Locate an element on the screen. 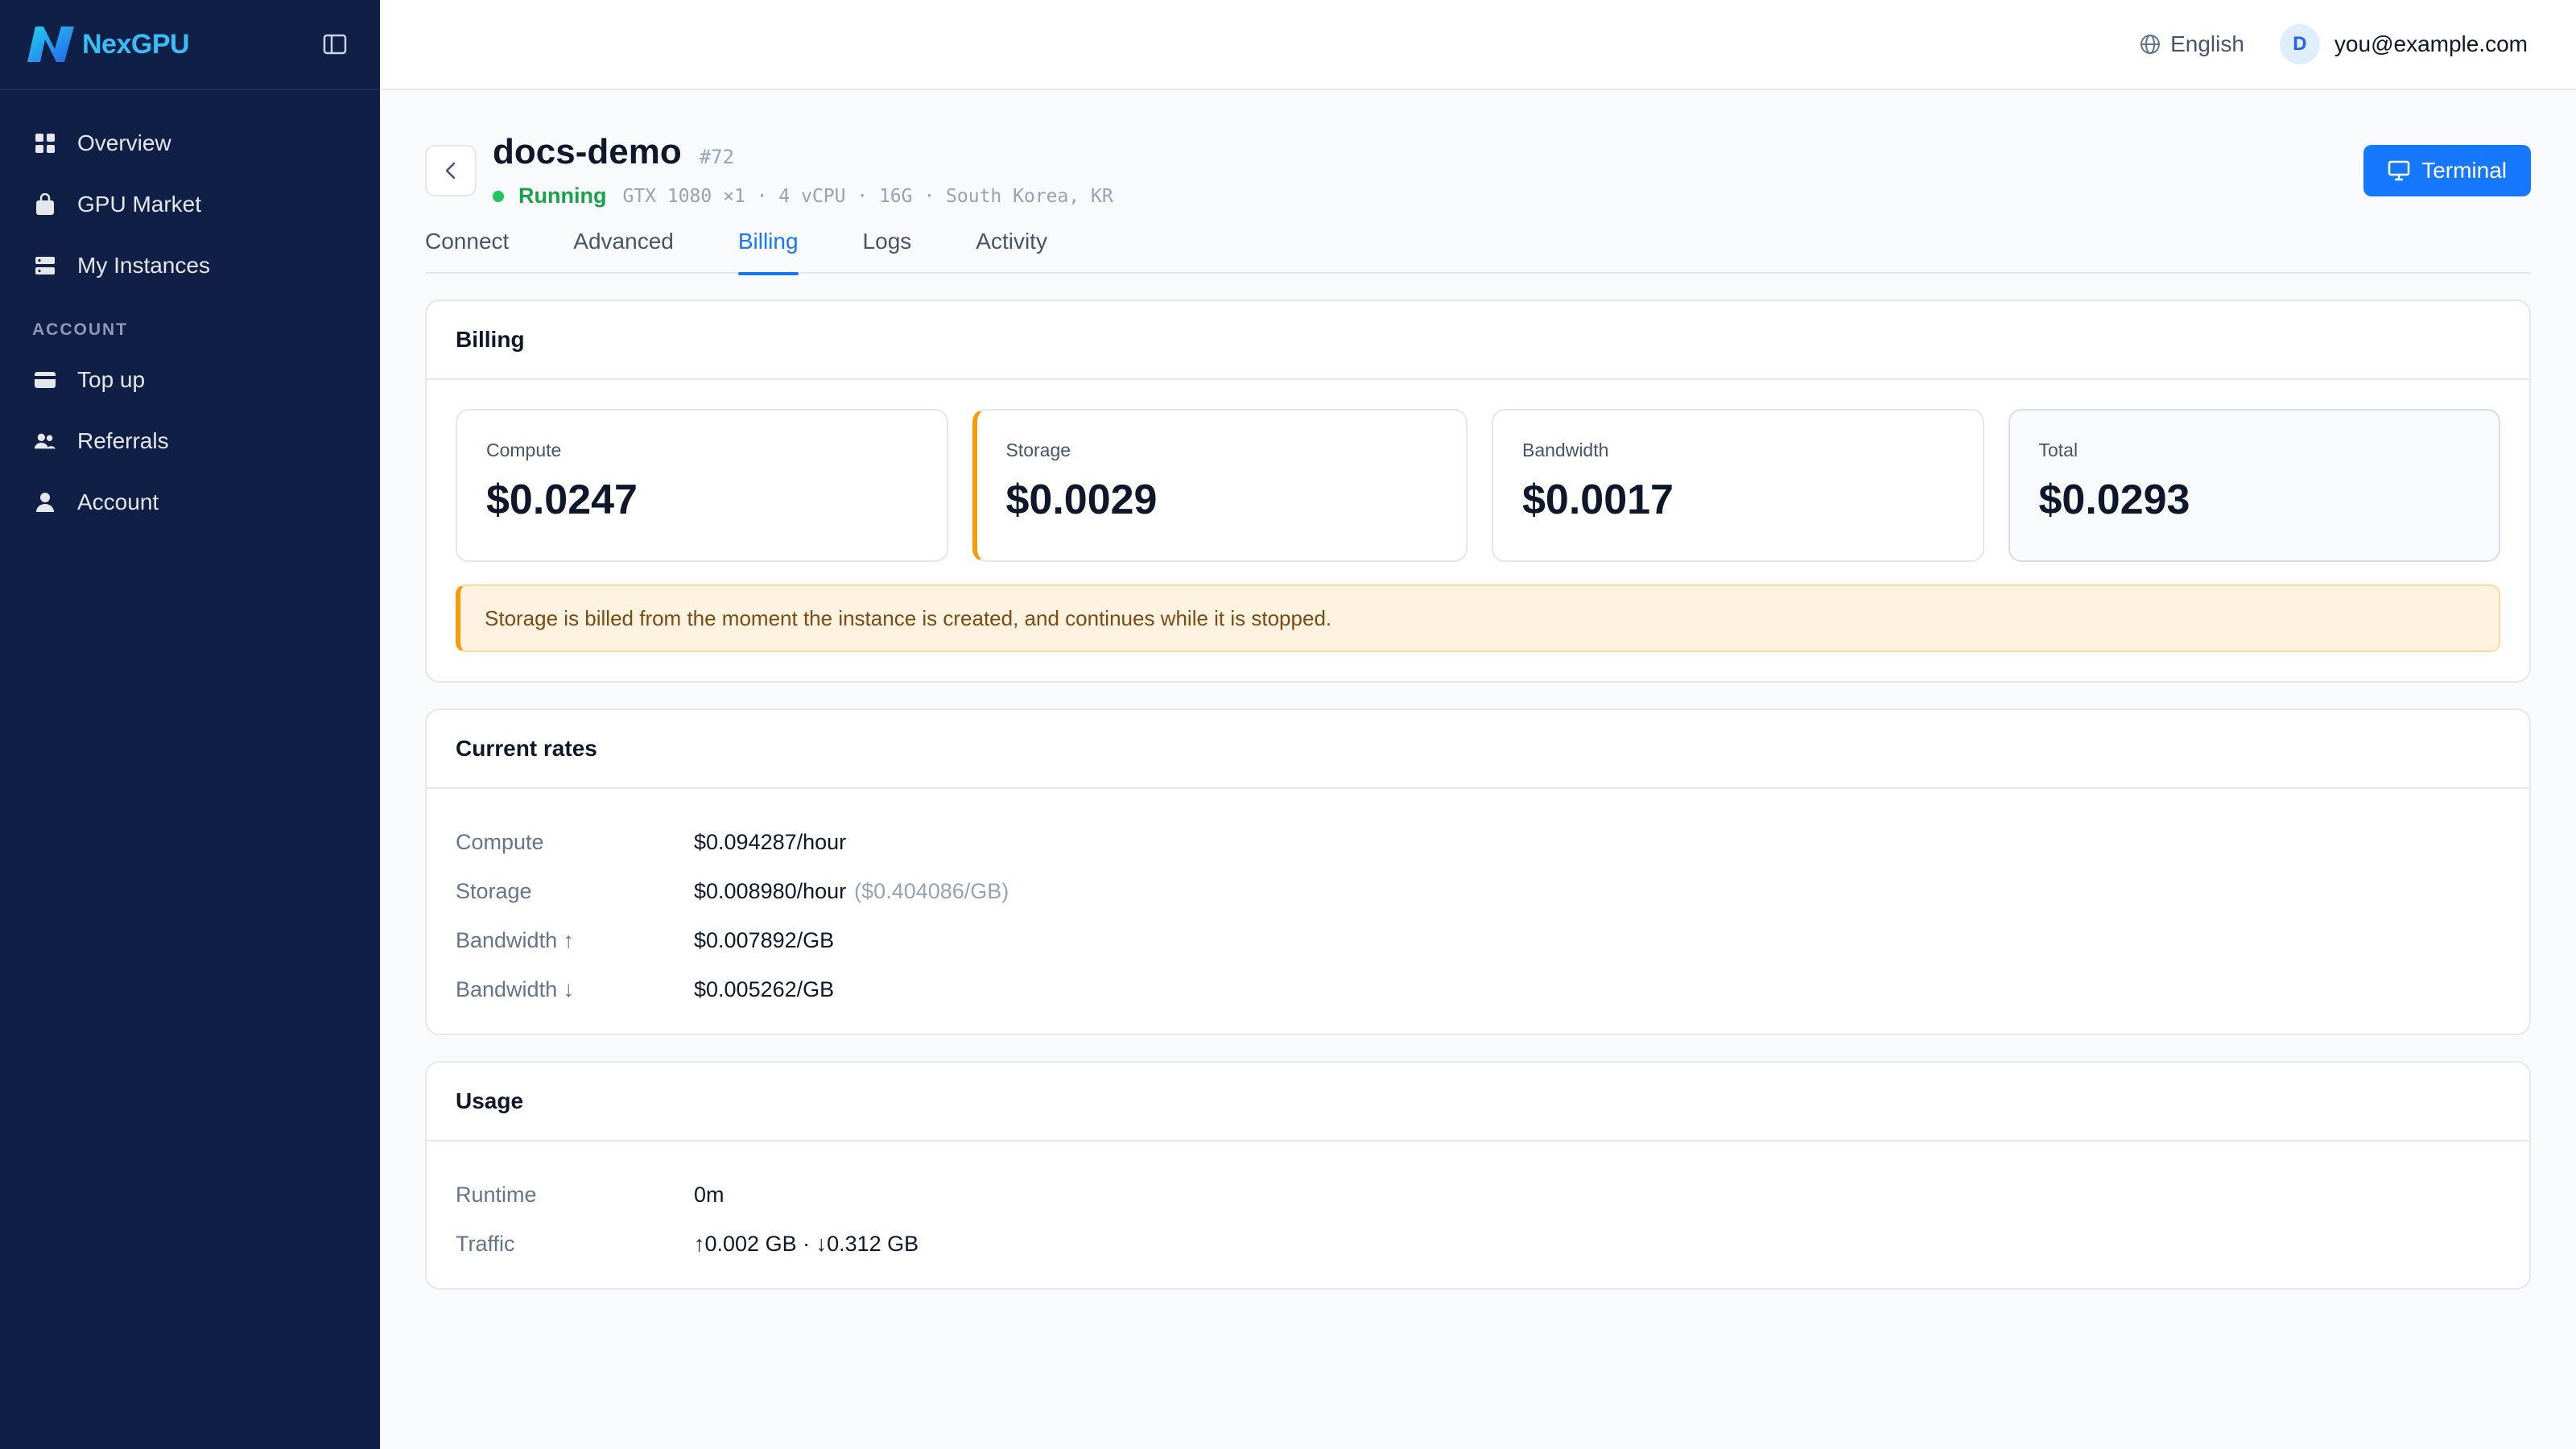 This screenshot has width=2576, height=1449. stat-label: Compute is located at coordinates (524, 450).